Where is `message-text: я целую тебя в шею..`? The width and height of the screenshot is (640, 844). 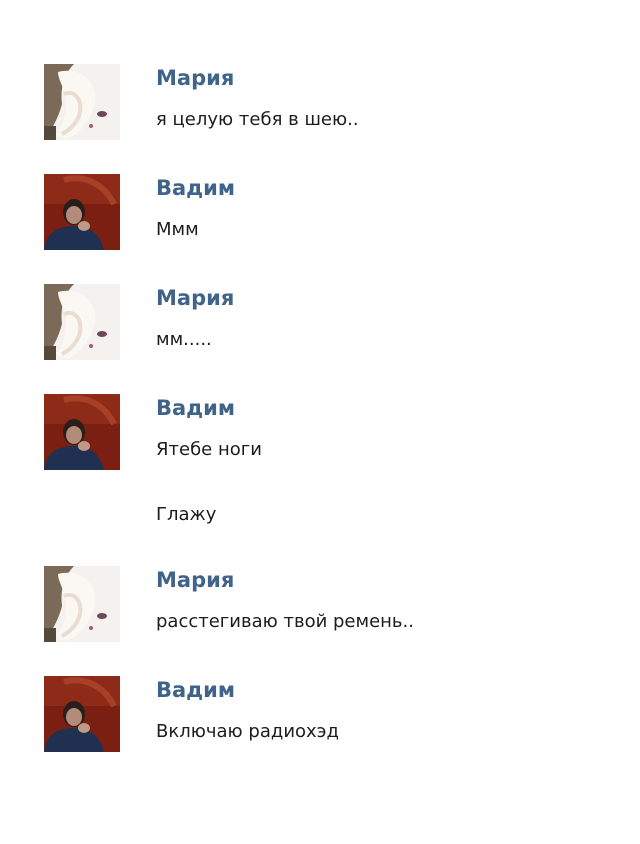
message-text: я целую тебя в шею.. is located at coordinates (257, 119).